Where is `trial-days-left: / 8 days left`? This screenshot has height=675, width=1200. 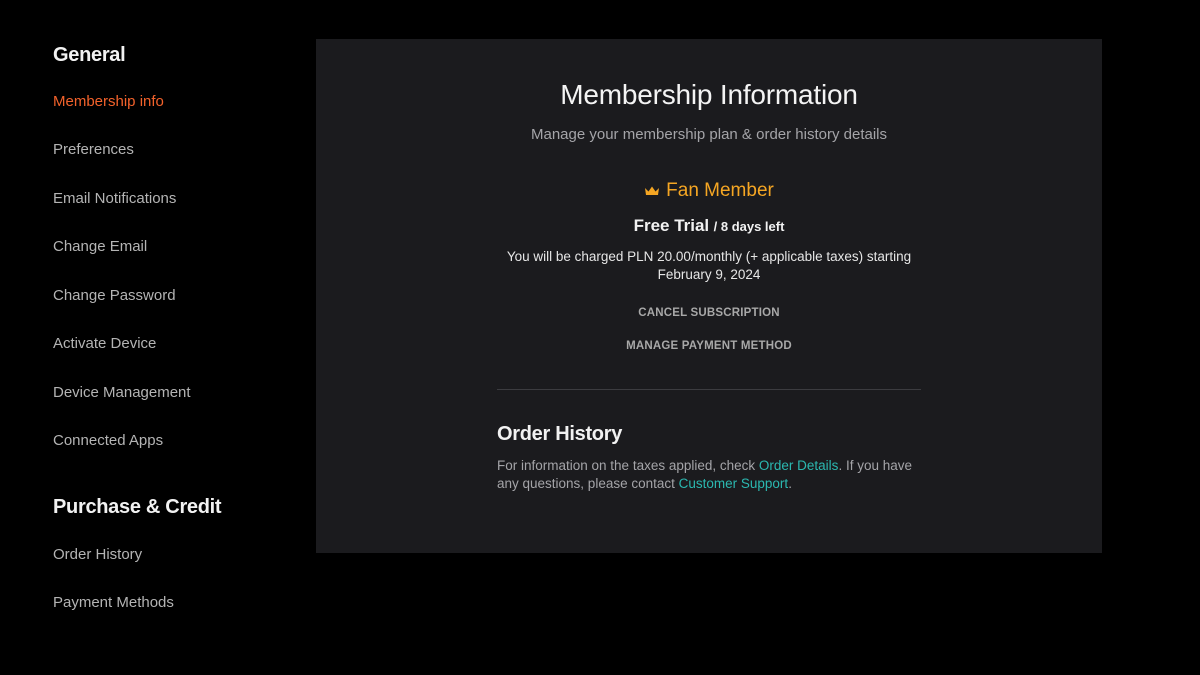 trial-days-left: / 8 days left is located at coordinates (749, 226).